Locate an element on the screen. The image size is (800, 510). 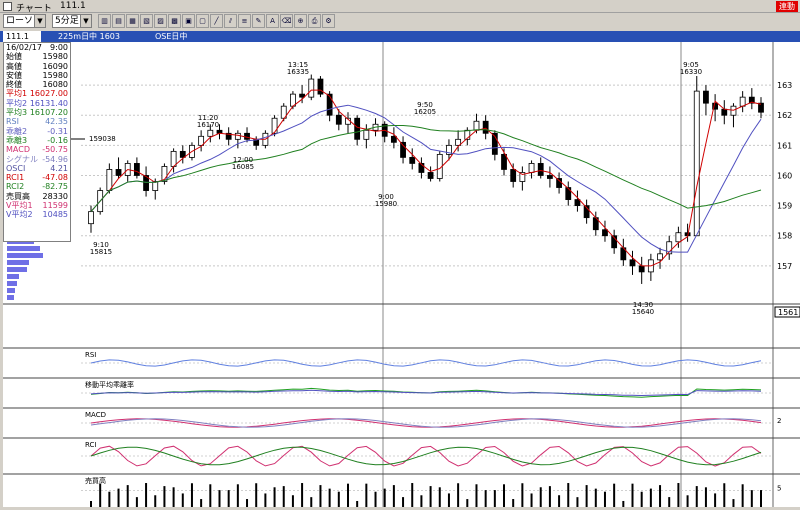
draw-line-button: ╱ is located at coordinates (216, 21).